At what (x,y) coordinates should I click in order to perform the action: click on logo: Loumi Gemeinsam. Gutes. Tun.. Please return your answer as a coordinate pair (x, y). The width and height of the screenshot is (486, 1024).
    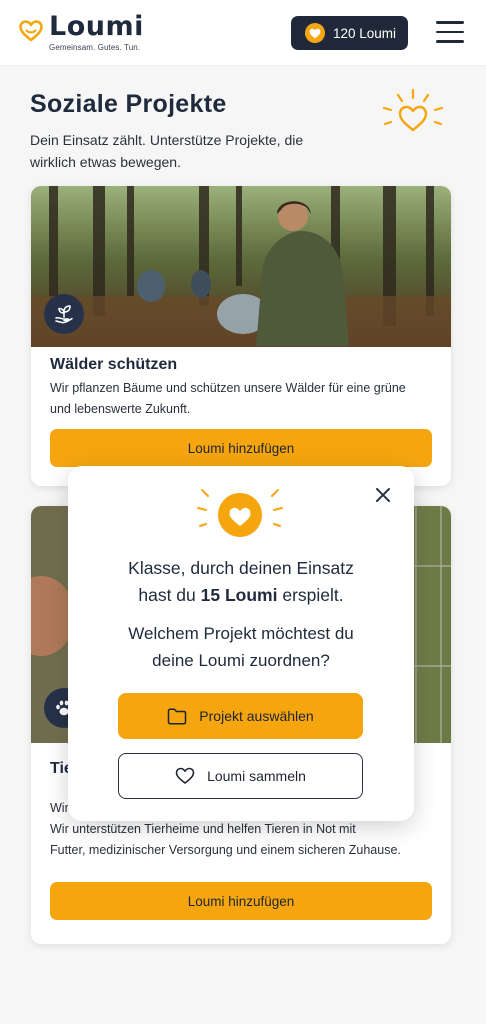
    Looking at the image, I should click on (81, 32).